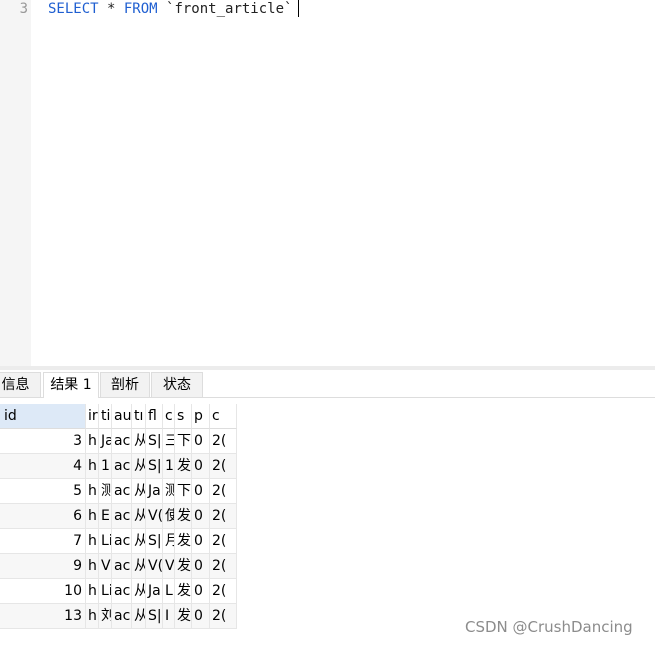 The width and height of the screenshot is (655, 647). I want to click on line-number: 3, so click(23, 9).